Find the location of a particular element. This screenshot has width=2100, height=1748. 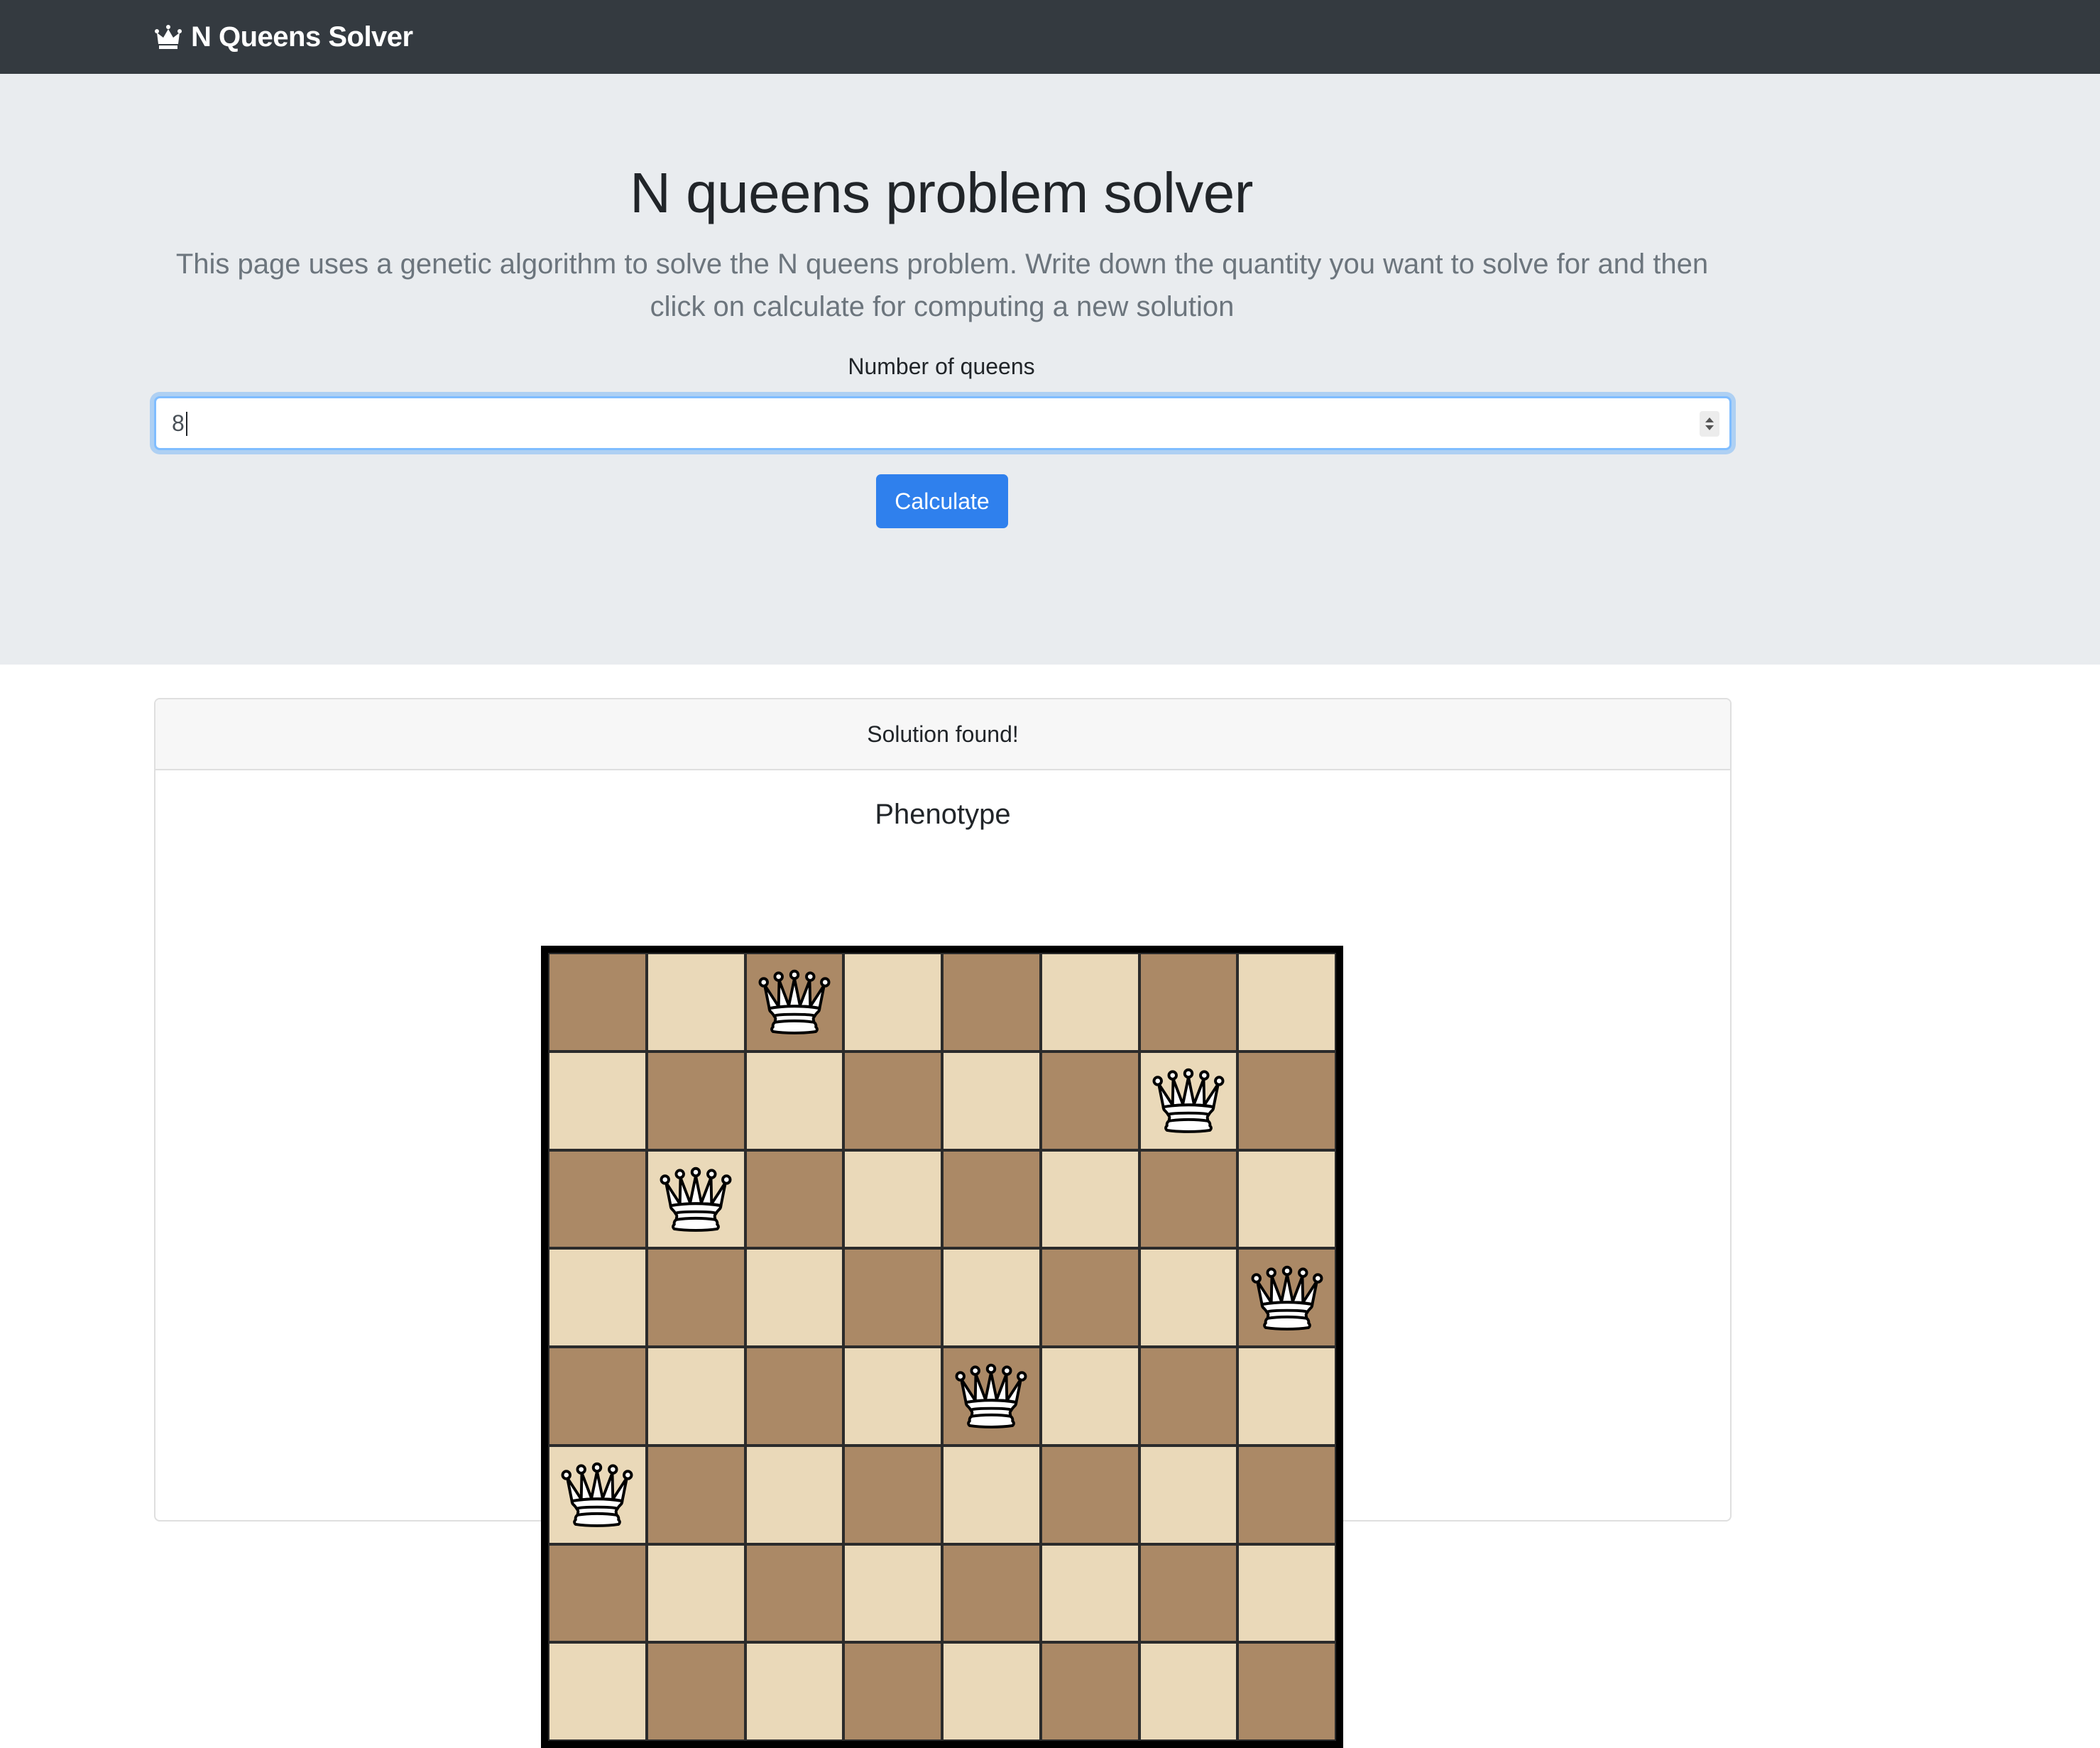

crown-icon is located at coordinates (168, 37).